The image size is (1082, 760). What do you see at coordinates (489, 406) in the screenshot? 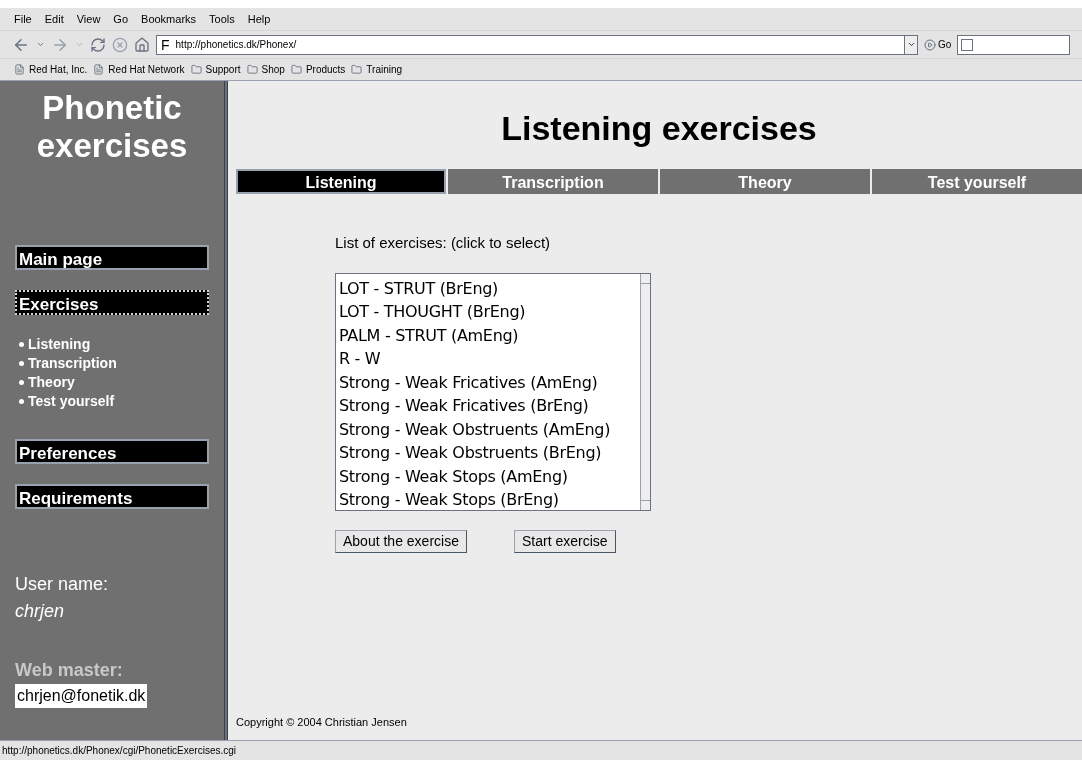
I see `exercise-option: Strong - Weak Fricatives (BrEng)` at bounding box center [489, 406].